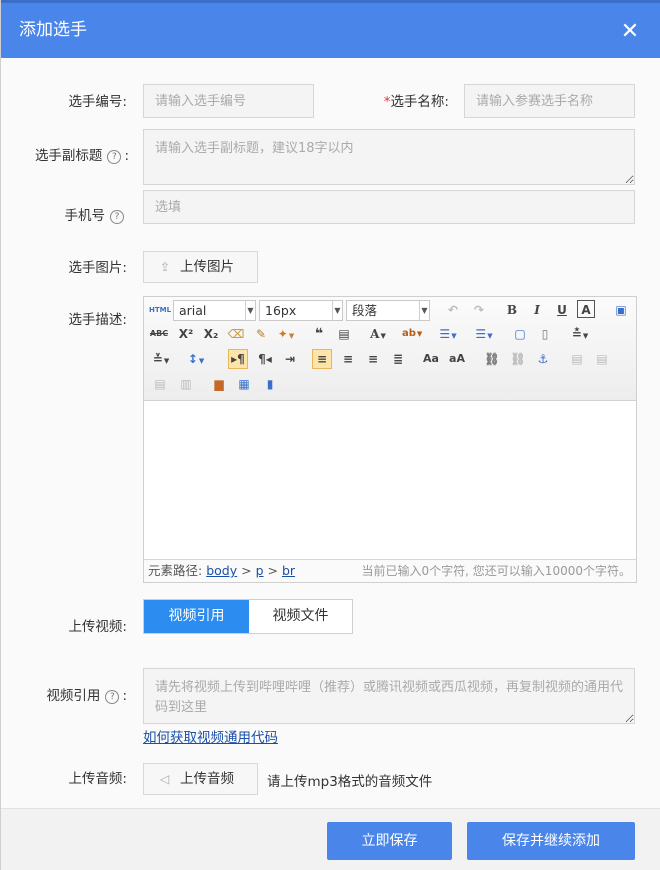  What do you see at coordinates (448, 334) in the screenshot?
I see `ordered-list-icon: ☰▼` at bounding box center [448, 334].